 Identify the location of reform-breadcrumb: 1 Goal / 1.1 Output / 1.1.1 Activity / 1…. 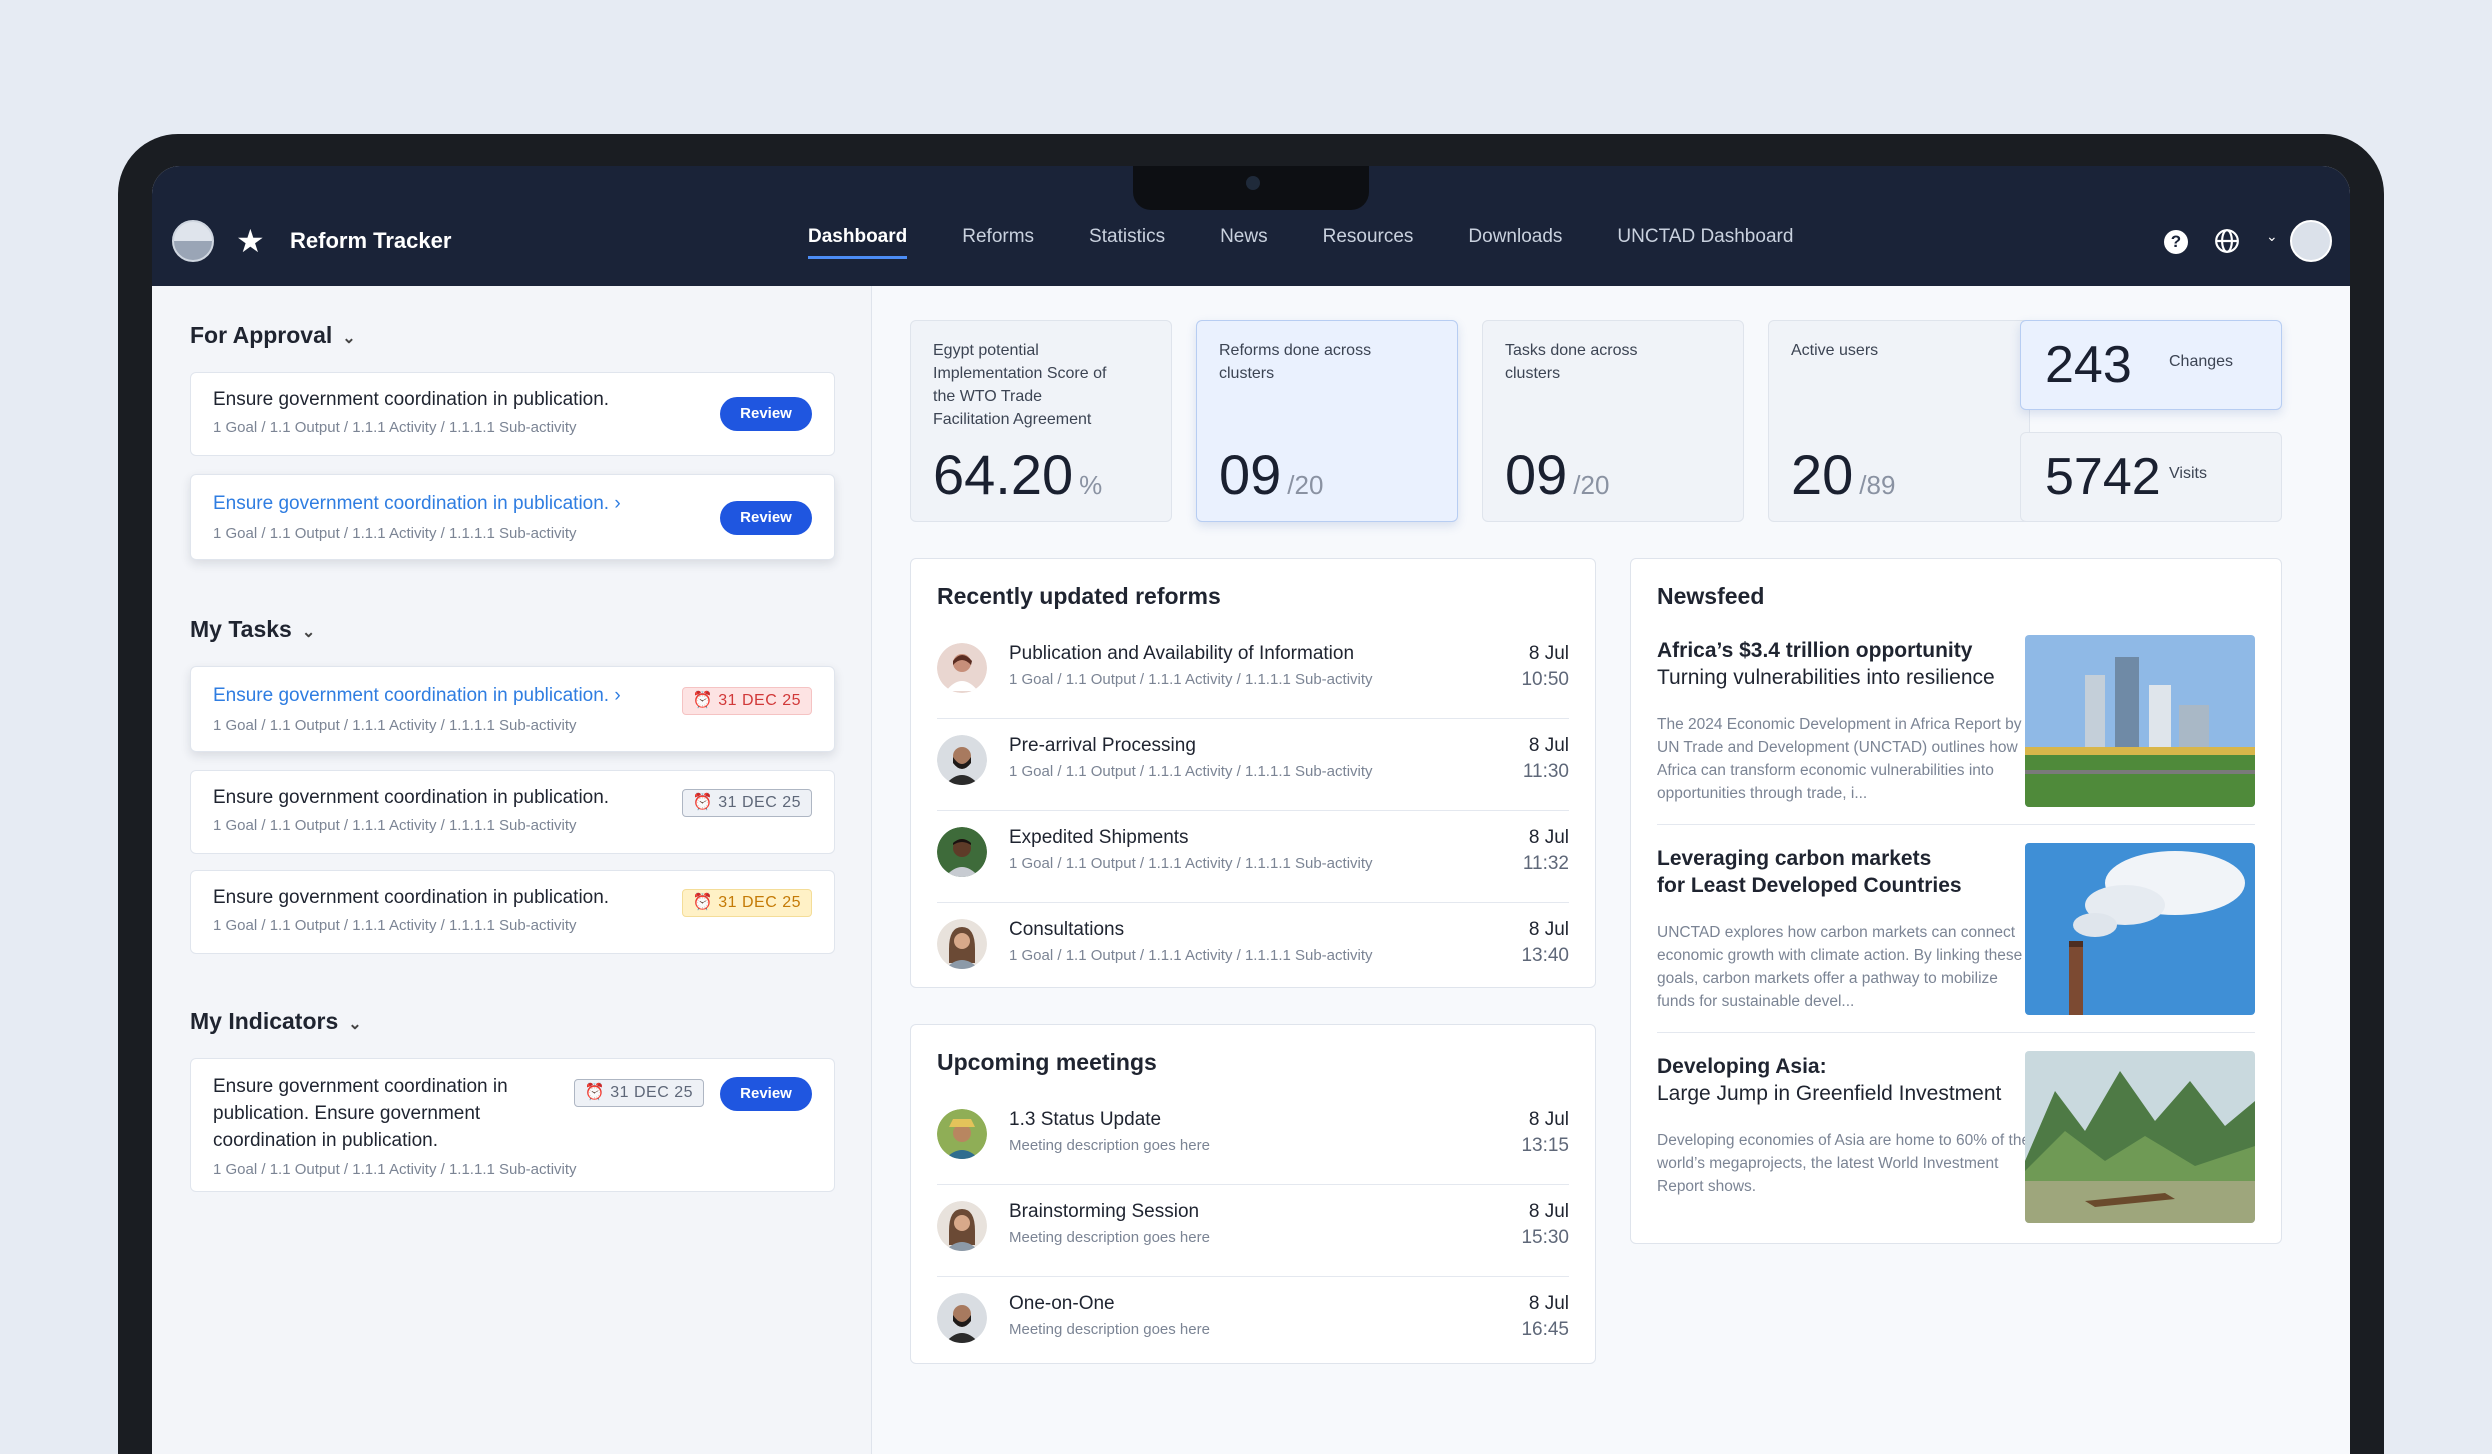
(1191, 771).